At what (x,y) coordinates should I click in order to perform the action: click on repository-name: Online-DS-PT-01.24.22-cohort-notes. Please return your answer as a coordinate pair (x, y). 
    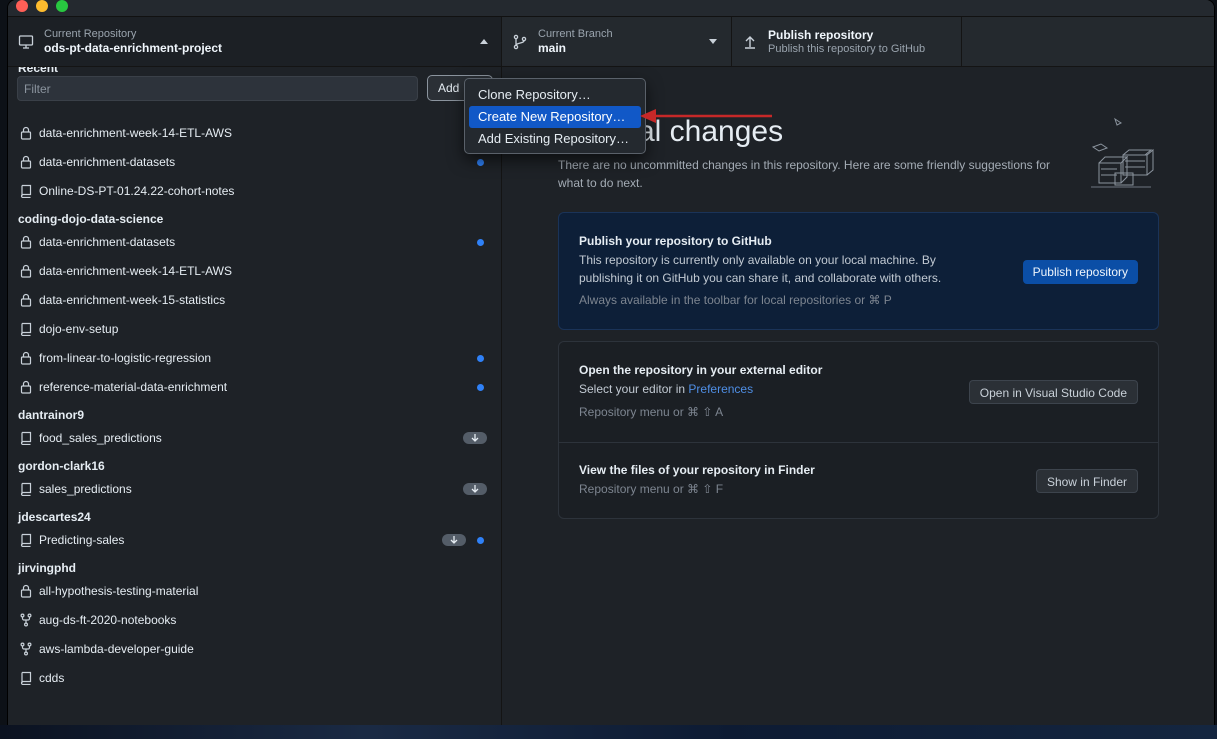
    Looking at the image, I should click on (137, 191).